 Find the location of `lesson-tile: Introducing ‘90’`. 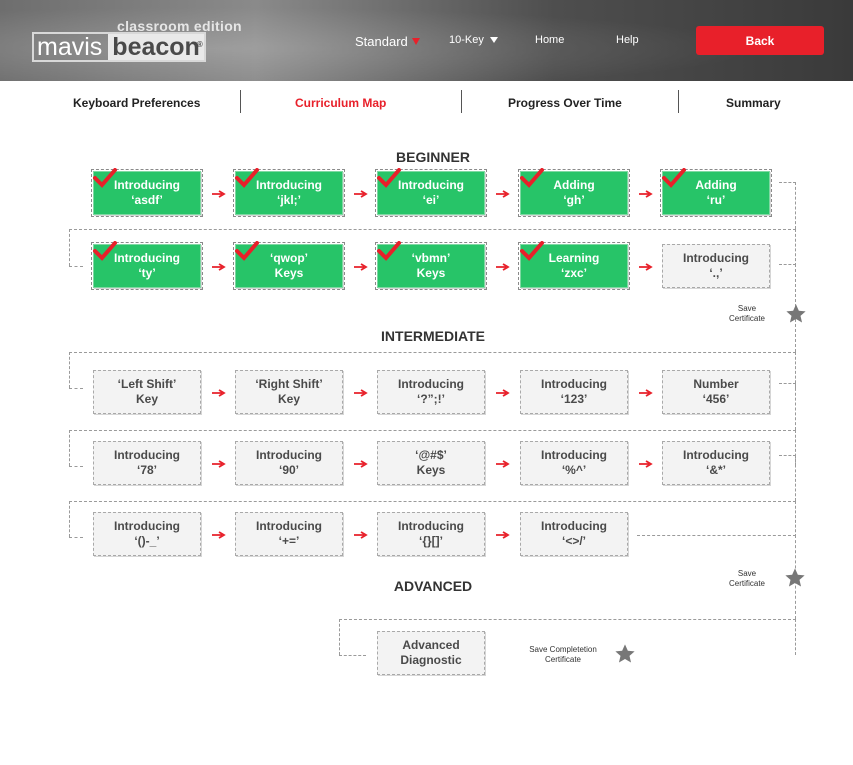

lesson-tile: Introducing ‘90’ is located at coordinates (289, 463).